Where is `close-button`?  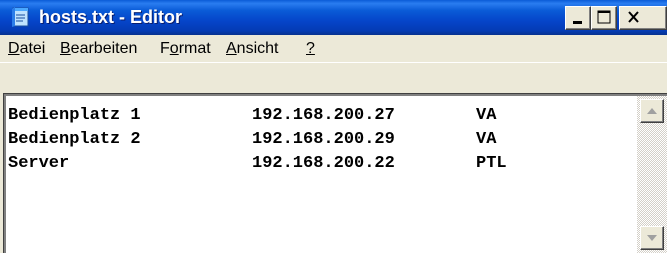
close-button is located at coordinates (643, 18).